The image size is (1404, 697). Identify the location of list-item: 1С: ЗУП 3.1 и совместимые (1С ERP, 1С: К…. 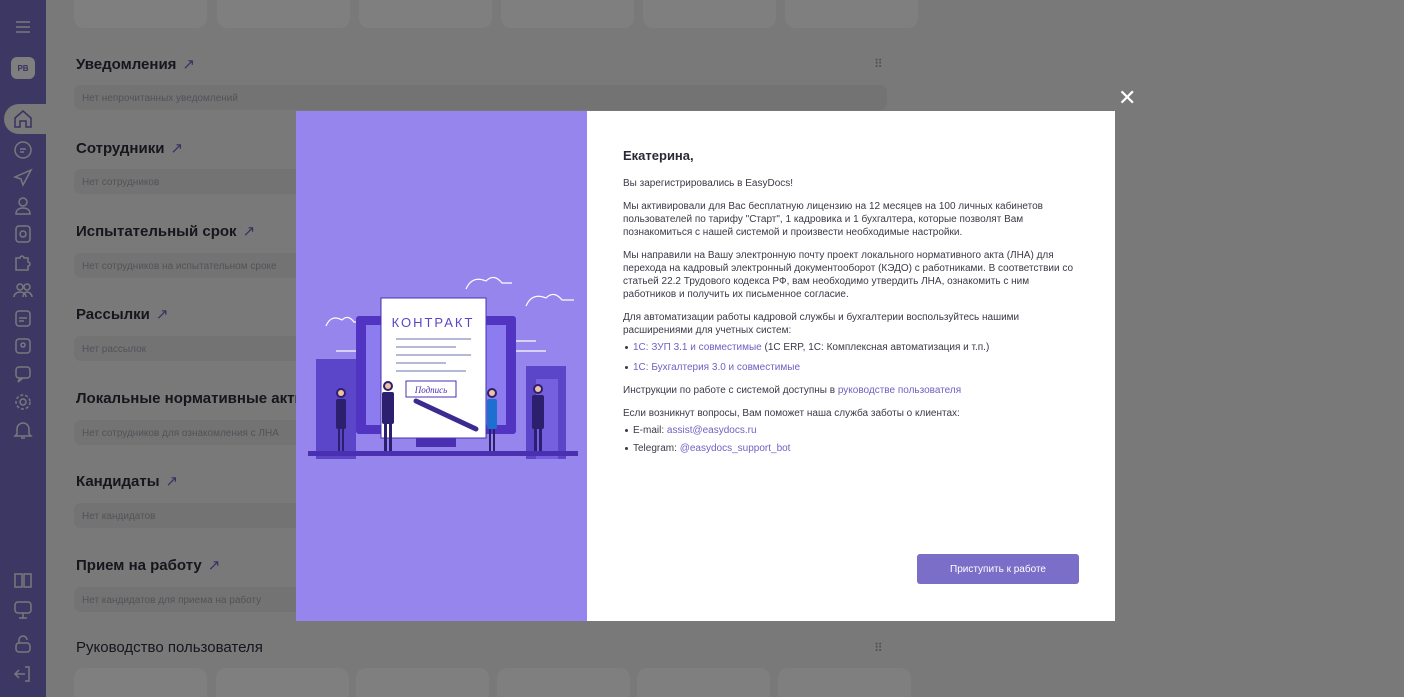
(851, 347).